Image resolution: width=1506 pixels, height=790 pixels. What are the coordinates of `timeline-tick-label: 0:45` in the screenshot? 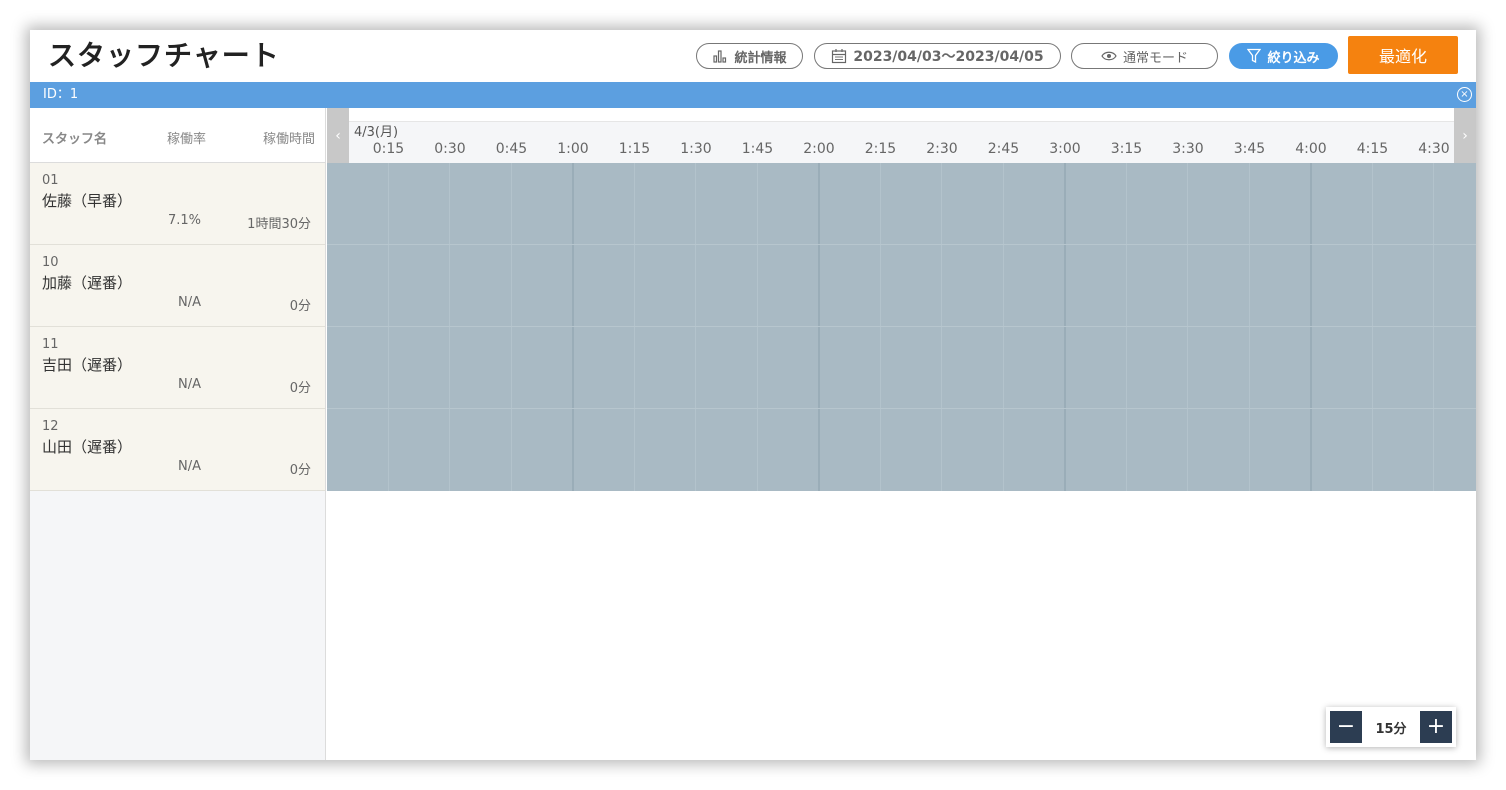 It's located at (511, 149).